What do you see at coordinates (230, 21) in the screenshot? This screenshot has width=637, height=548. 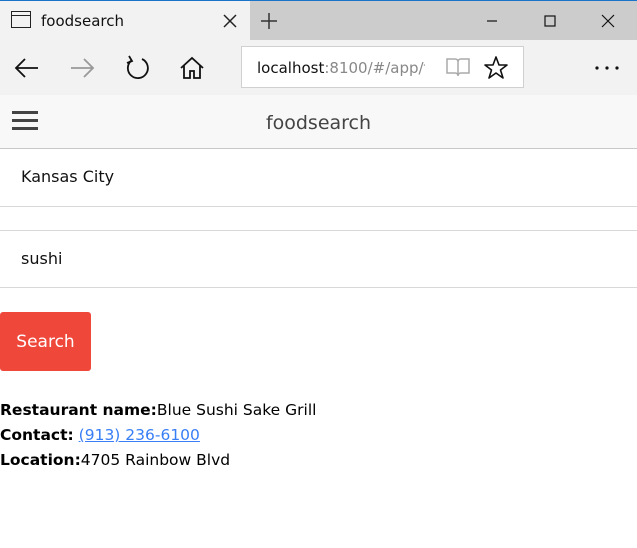 I see `tab-close-icon` at bounding box center [230, 21].